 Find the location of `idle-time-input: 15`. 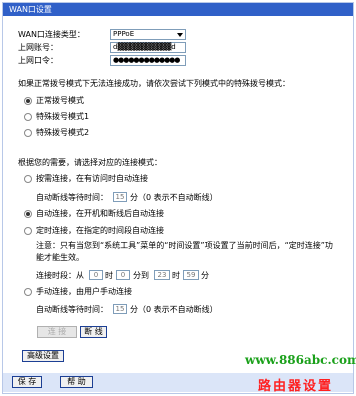

idle-time-input: 15 is located at coordinates (120, 197).